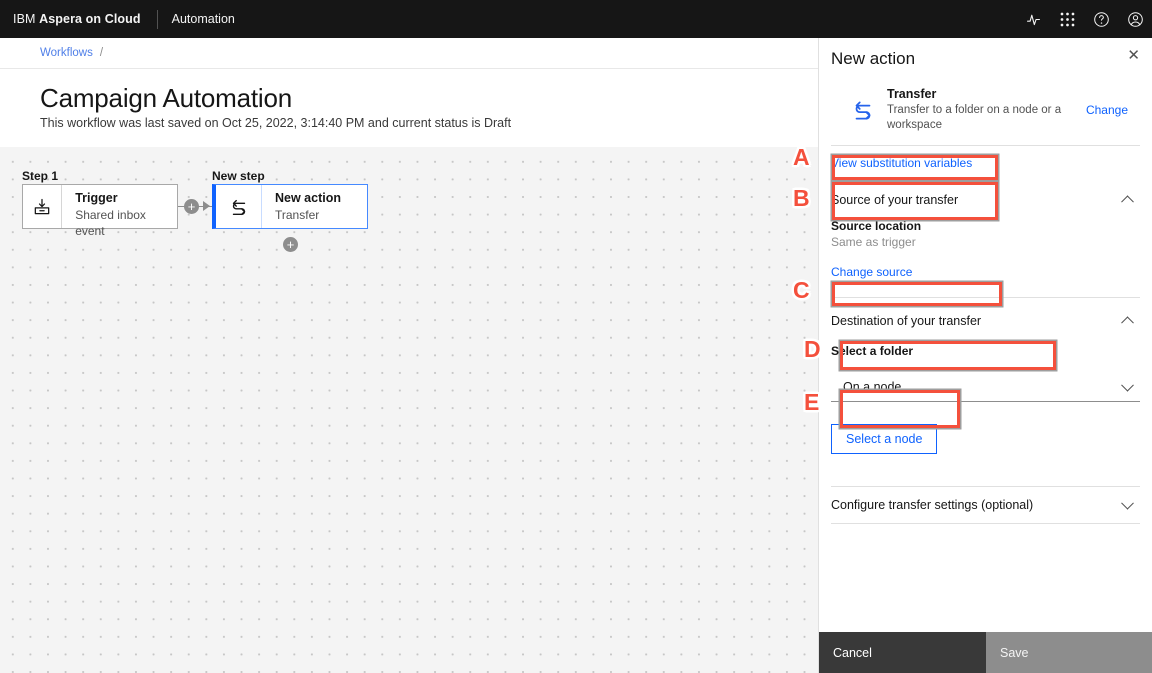  I want to click on callout-letter-b: B, so click(801, 198).